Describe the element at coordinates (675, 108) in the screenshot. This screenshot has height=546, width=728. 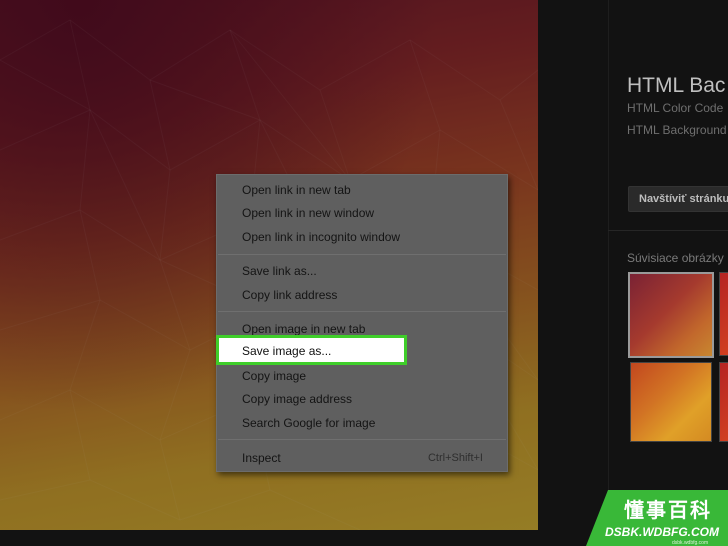
I see `image-subtitle-link: HTML Color Code` at that location.